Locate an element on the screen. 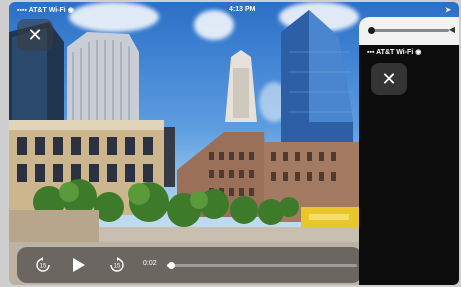 The image size is (461, 287). skip-forward-button: 15 is located at coordinates (117, 265).